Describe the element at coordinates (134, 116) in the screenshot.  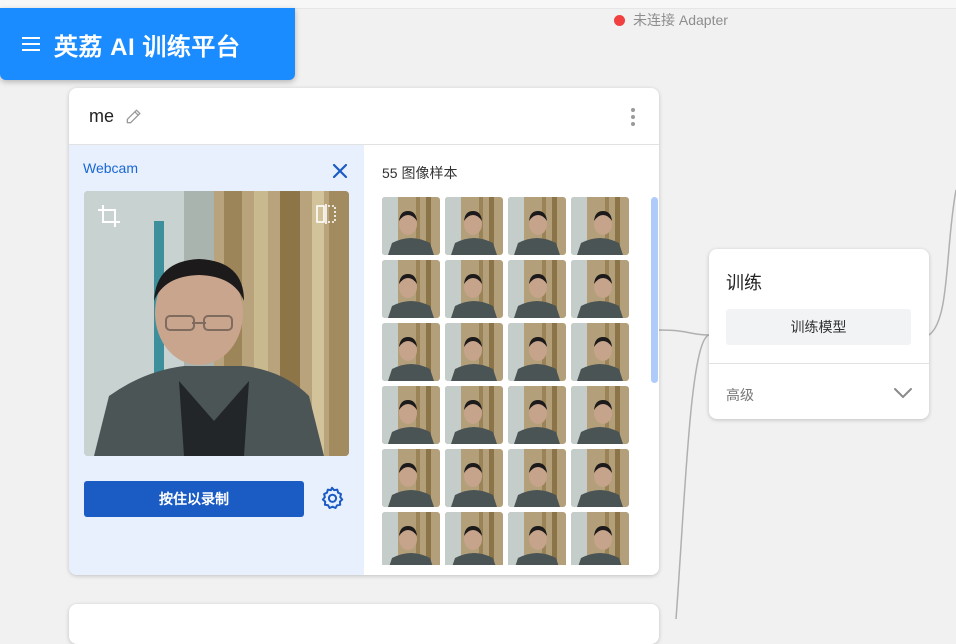
I see `pencil-icon` at that location.